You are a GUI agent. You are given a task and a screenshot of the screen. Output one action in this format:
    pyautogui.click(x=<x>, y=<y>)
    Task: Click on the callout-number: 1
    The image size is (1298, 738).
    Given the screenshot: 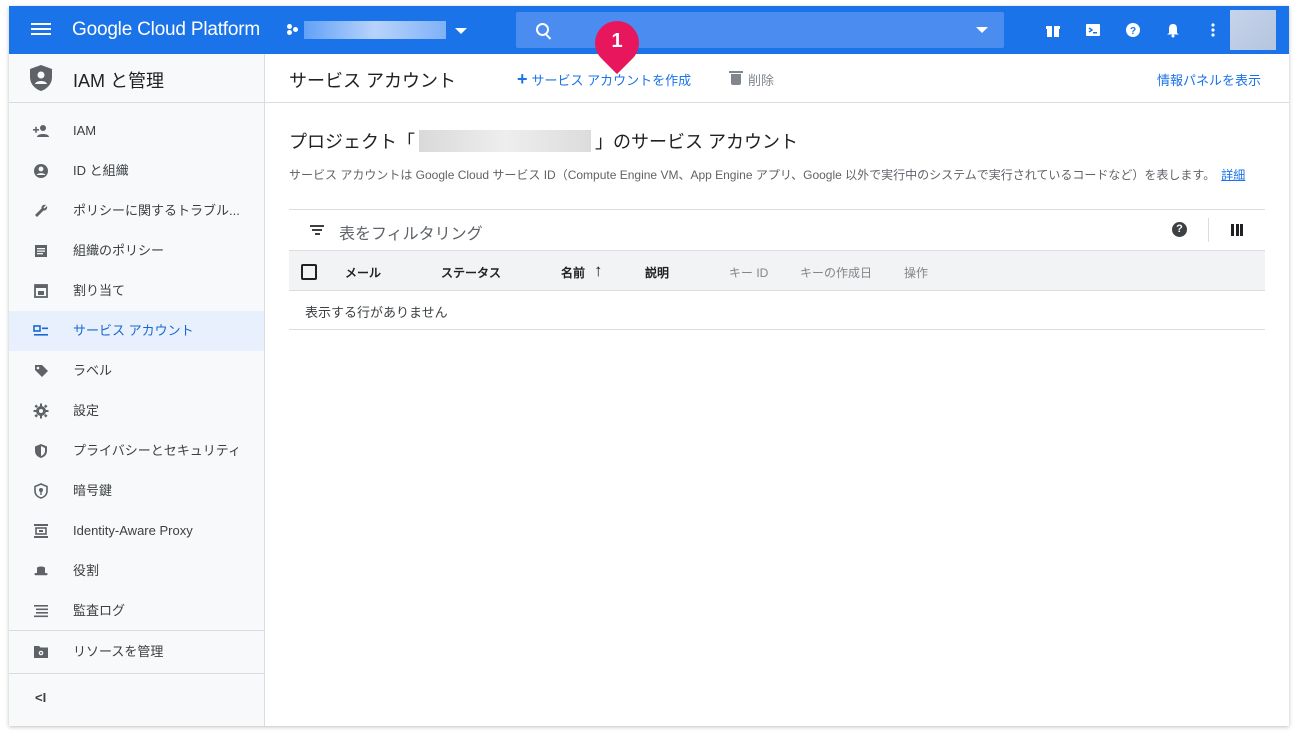 What is the action you would take?
    pyautogui.click(x=617, y=41)
    